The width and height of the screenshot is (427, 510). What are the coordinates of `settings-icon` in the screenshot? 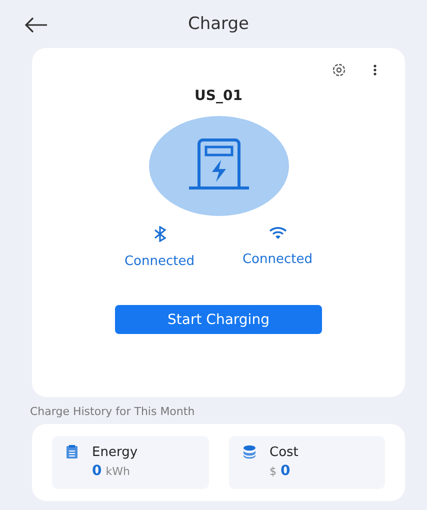 It's located at (339, 70).